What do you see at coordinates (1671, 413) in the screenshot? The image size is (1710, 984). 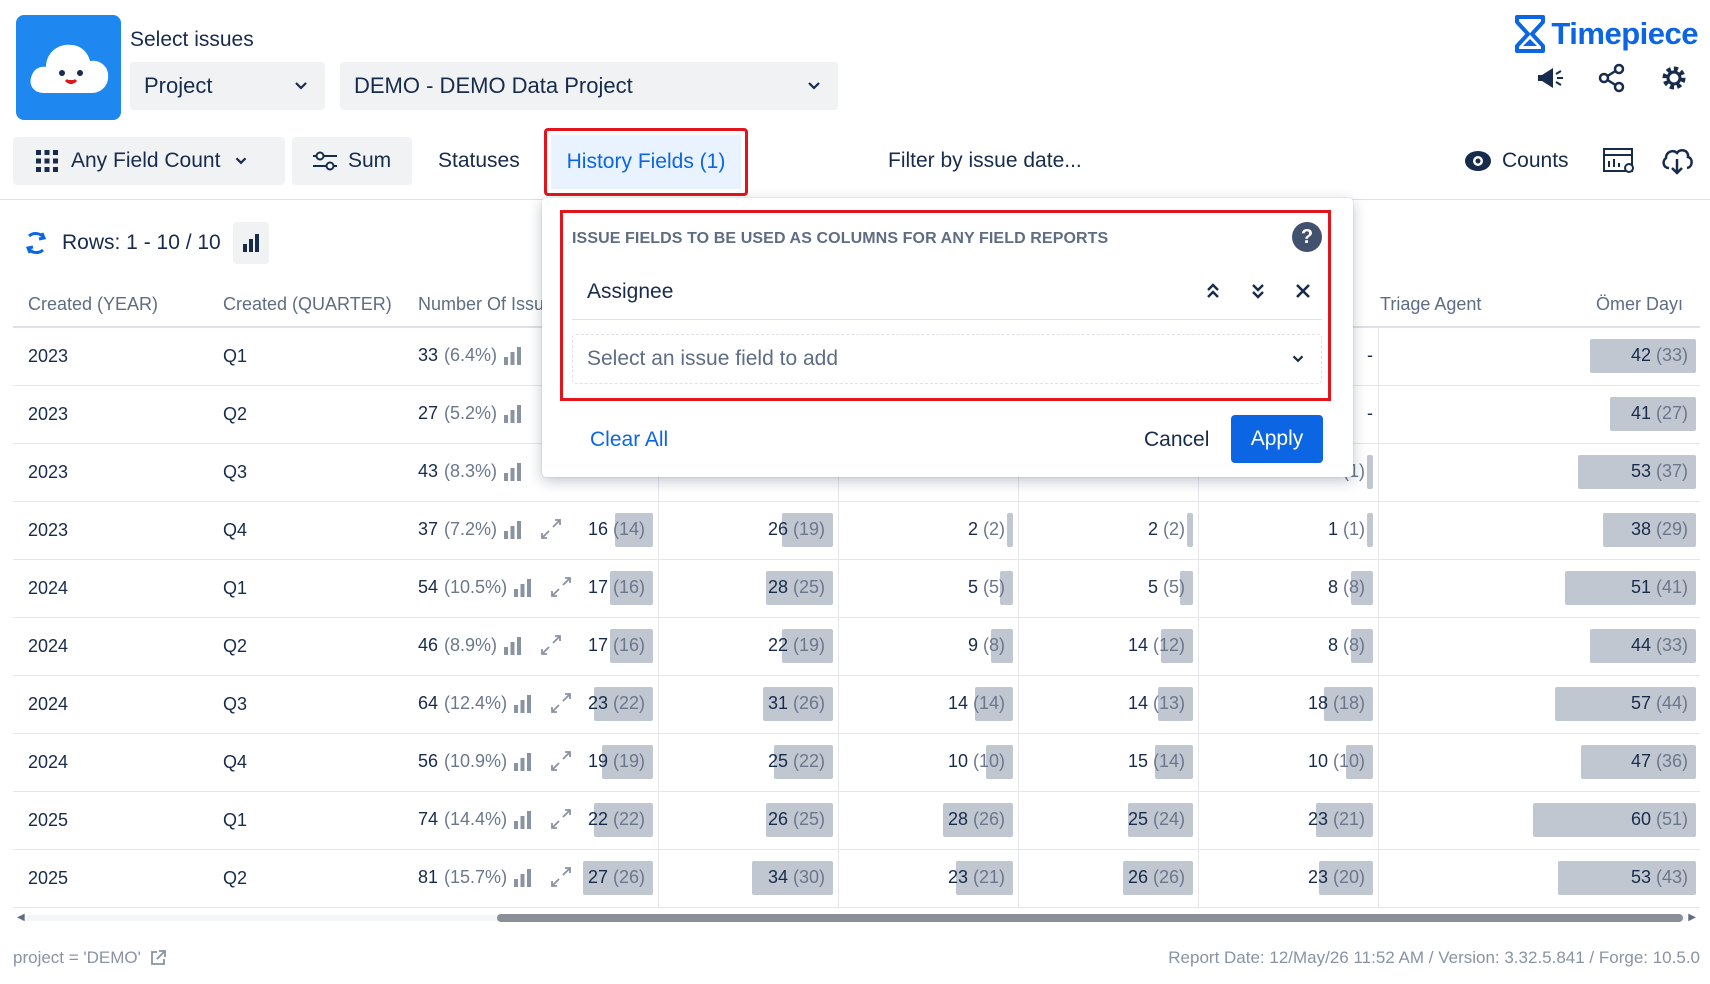 I see `history-value-sub: (27)` at bounding box center [1671, 413].